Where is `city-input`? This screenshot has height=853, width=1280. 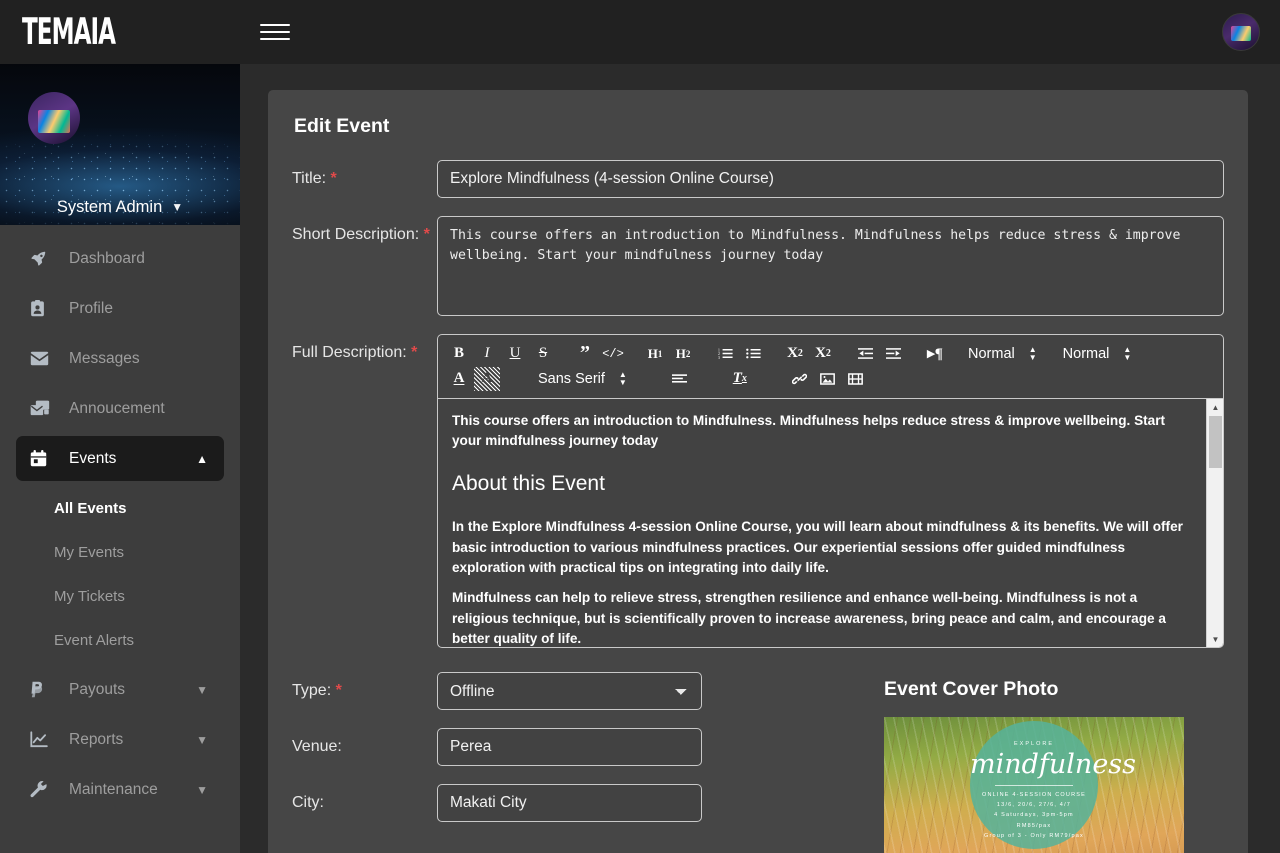
city-input is located at coordinates (569, 803).